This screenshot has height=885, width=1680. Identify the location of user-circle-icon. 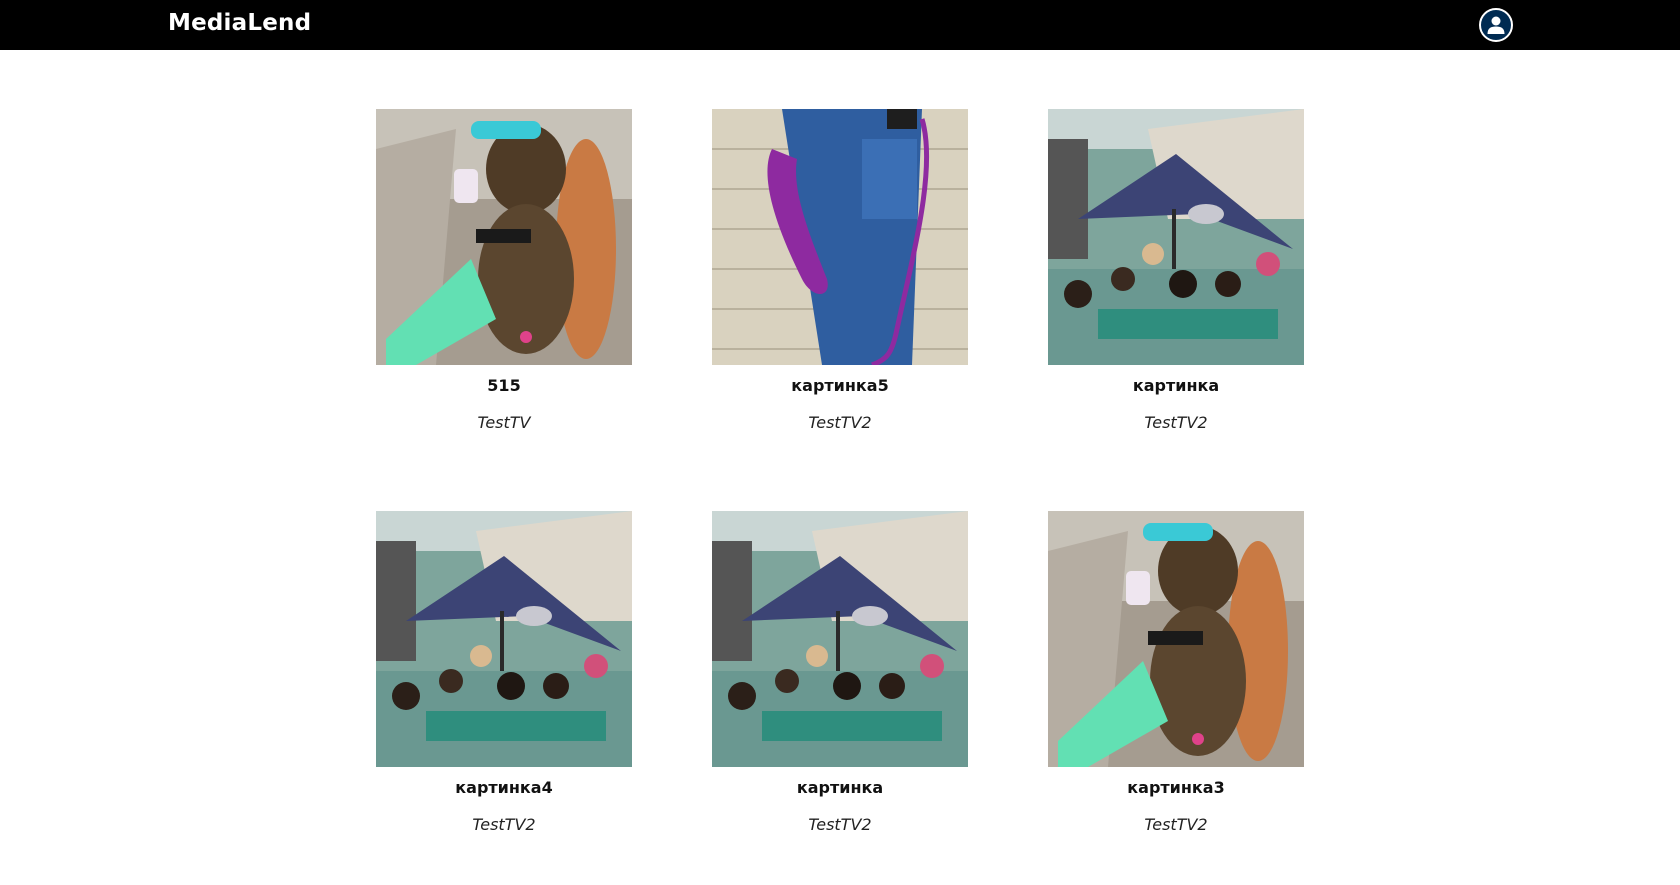
(1496, 25).